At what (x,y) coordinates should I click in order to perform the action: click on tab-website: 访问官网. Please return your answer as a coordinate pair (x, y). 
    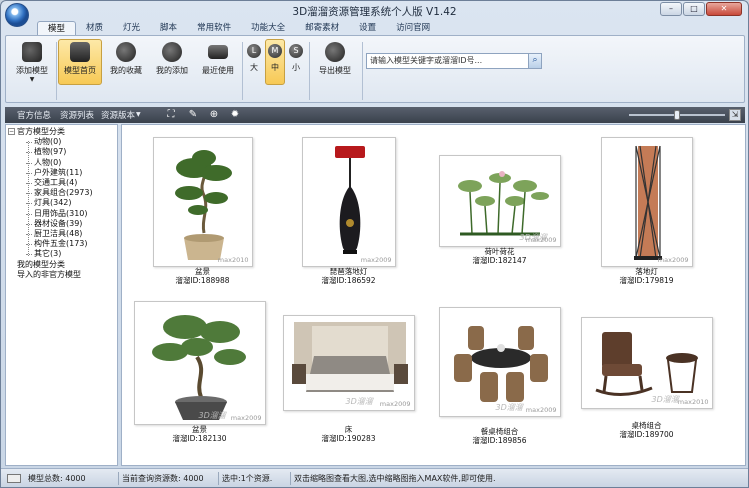
    Looking at the image, I should click on (413, 28).